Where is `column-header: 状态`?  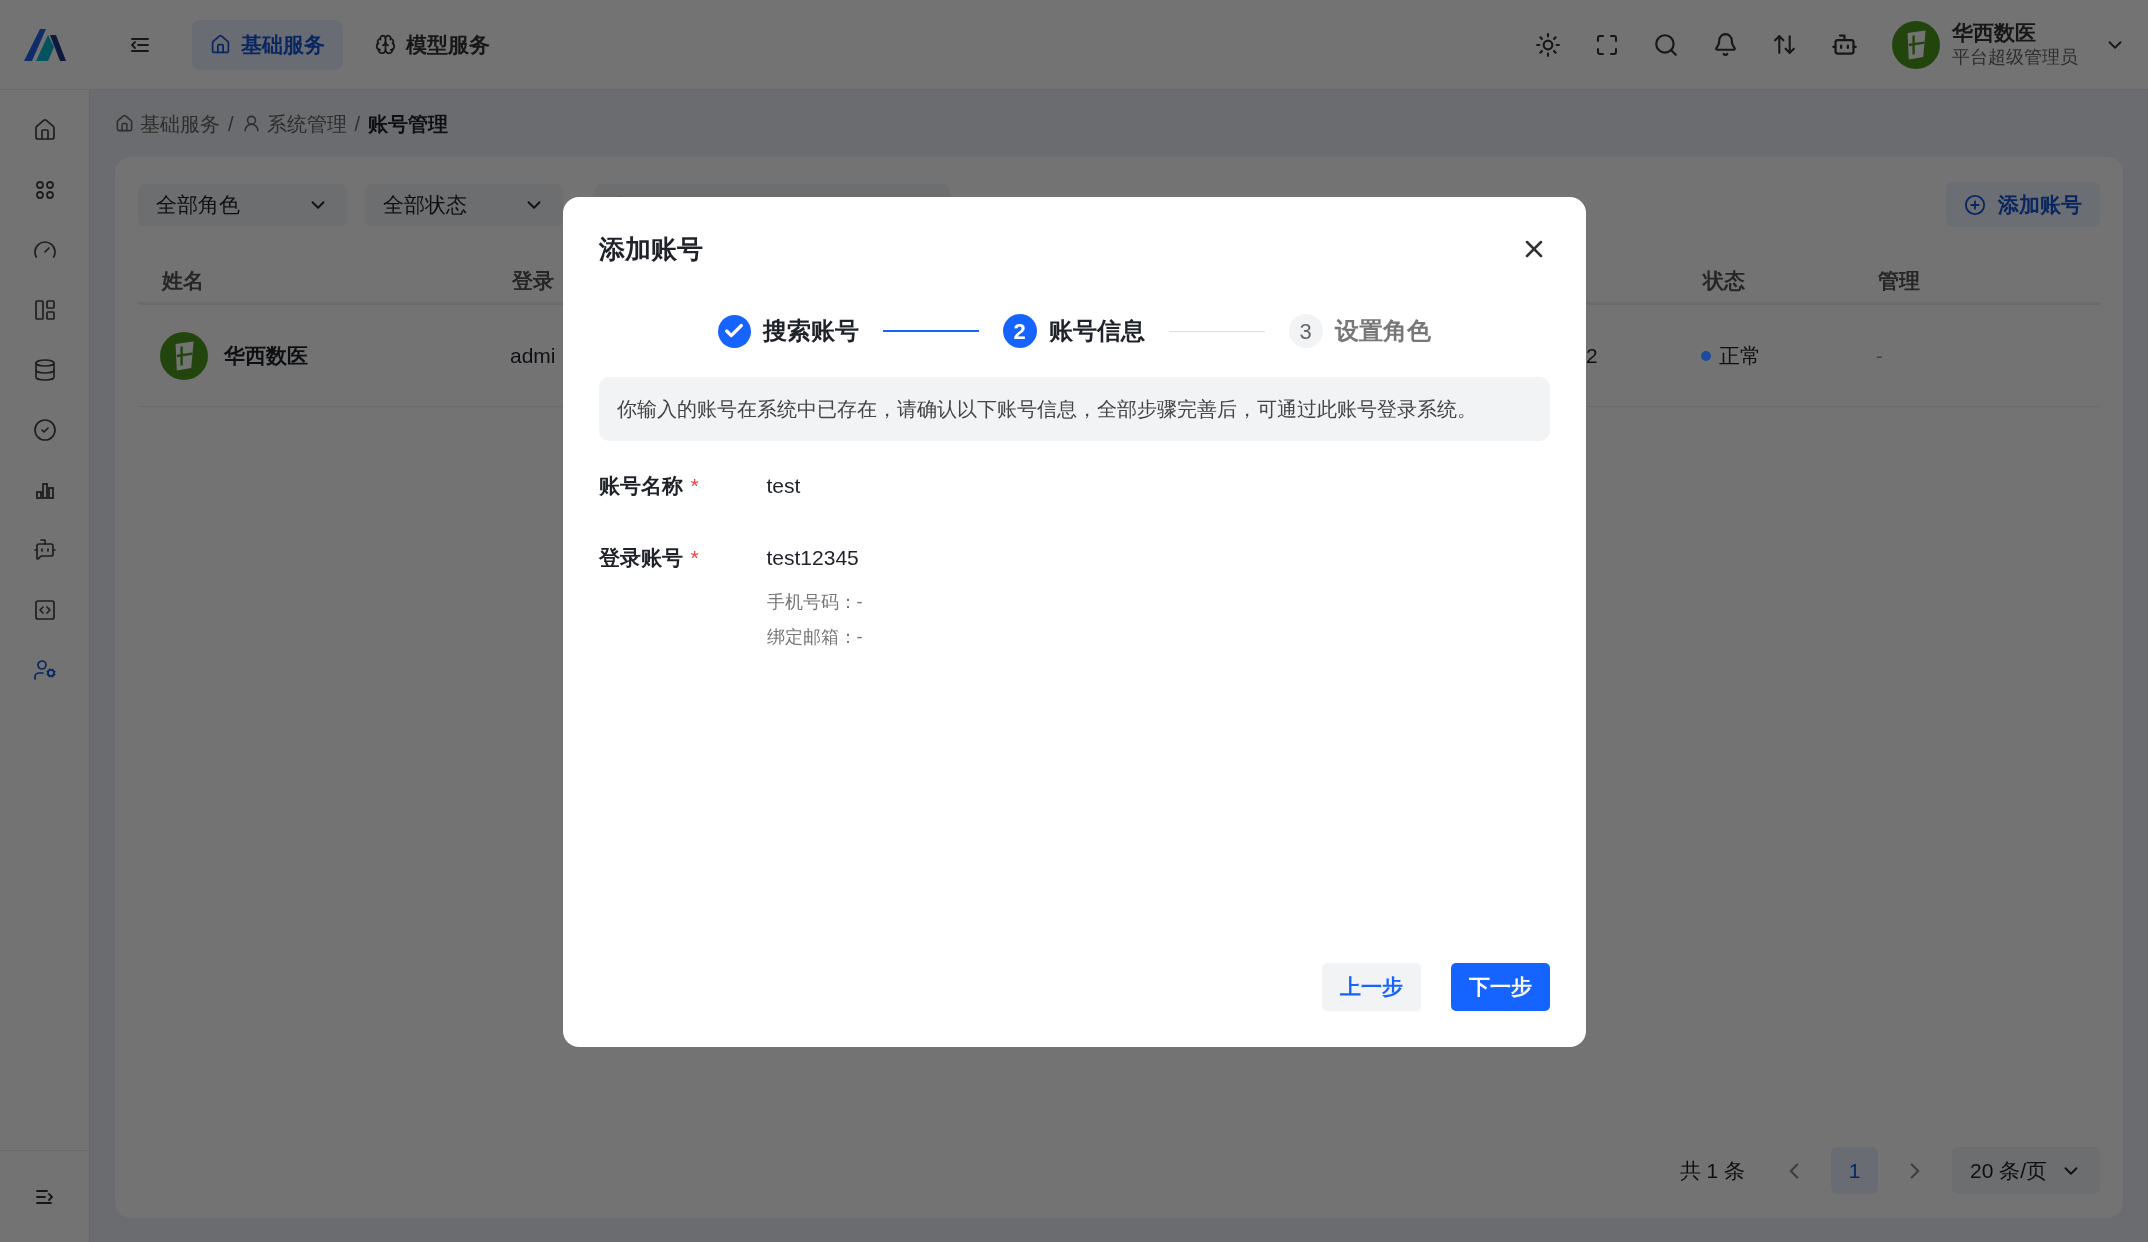
column-header: 状态 is located at coordinates (1724, 281).